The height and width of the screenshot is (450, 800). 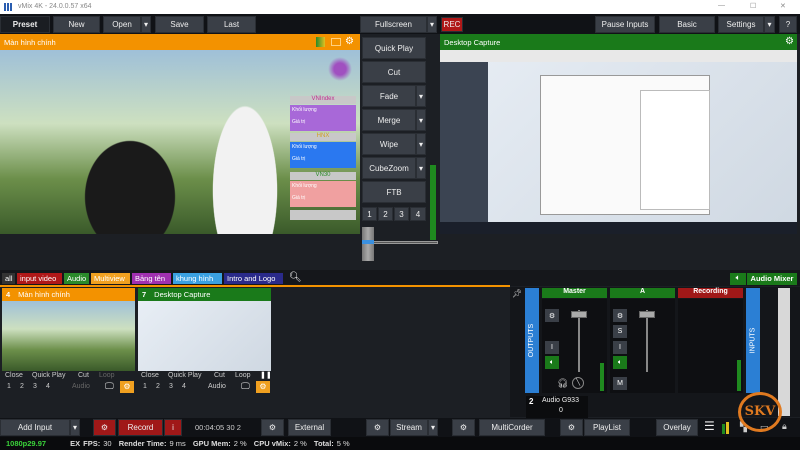 What do you see at coordinates (394, 192) in the screenshot?
I see `transition-ftb: FTB` at bounding box center [394, 192].